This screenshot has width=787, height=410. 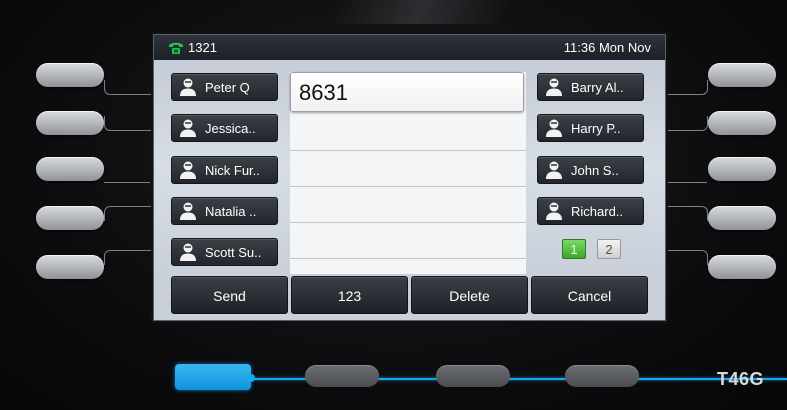 I want to click on line-number: 1321, so click(x=202, y=47).